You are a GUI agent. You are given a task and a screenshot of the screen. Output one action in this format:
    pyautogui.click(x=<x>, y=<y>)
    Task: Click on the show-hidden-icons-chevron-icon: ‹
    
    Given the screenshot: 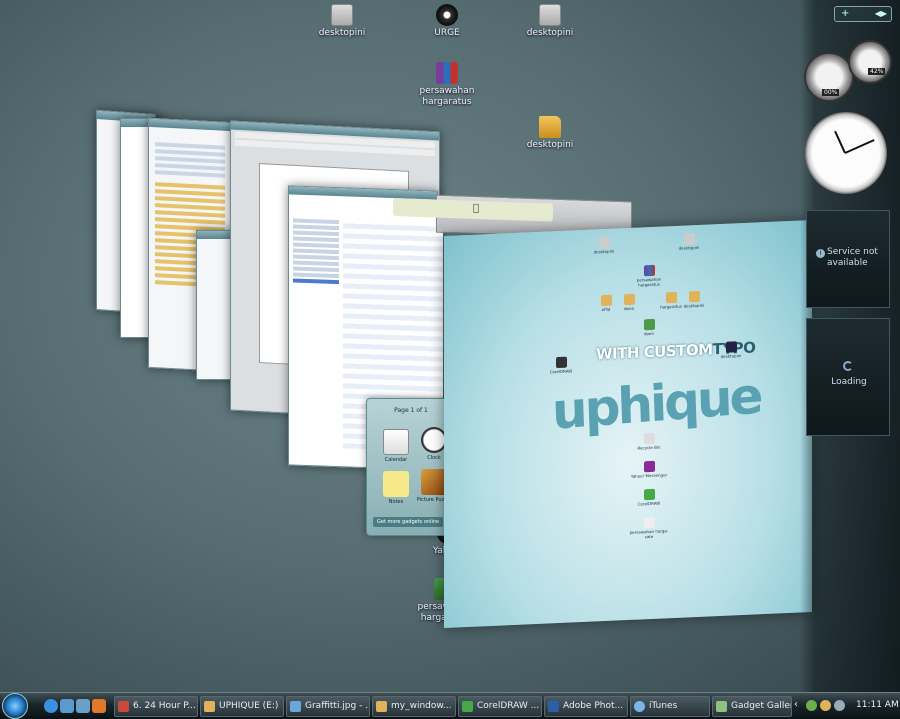 What is the action you would take?
    pyautogui.click(x=796, y=704)
    